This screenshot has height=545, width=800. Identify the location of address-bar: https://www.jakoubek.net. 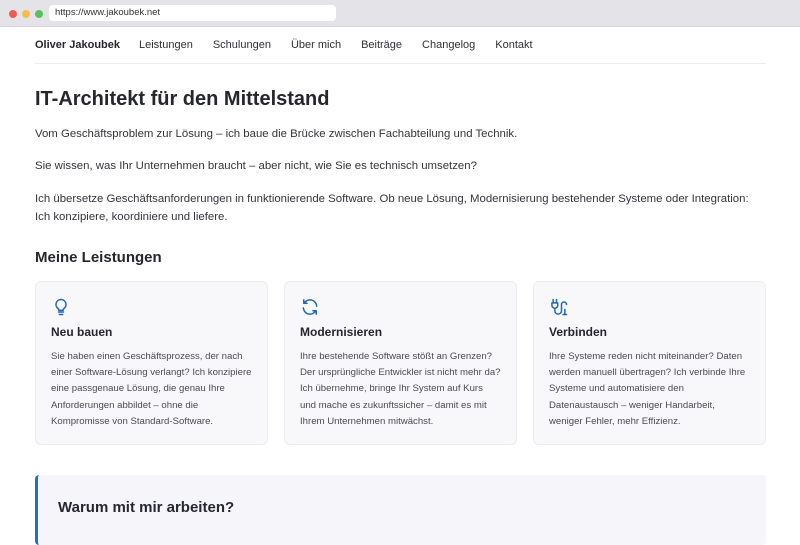
(192, 13).